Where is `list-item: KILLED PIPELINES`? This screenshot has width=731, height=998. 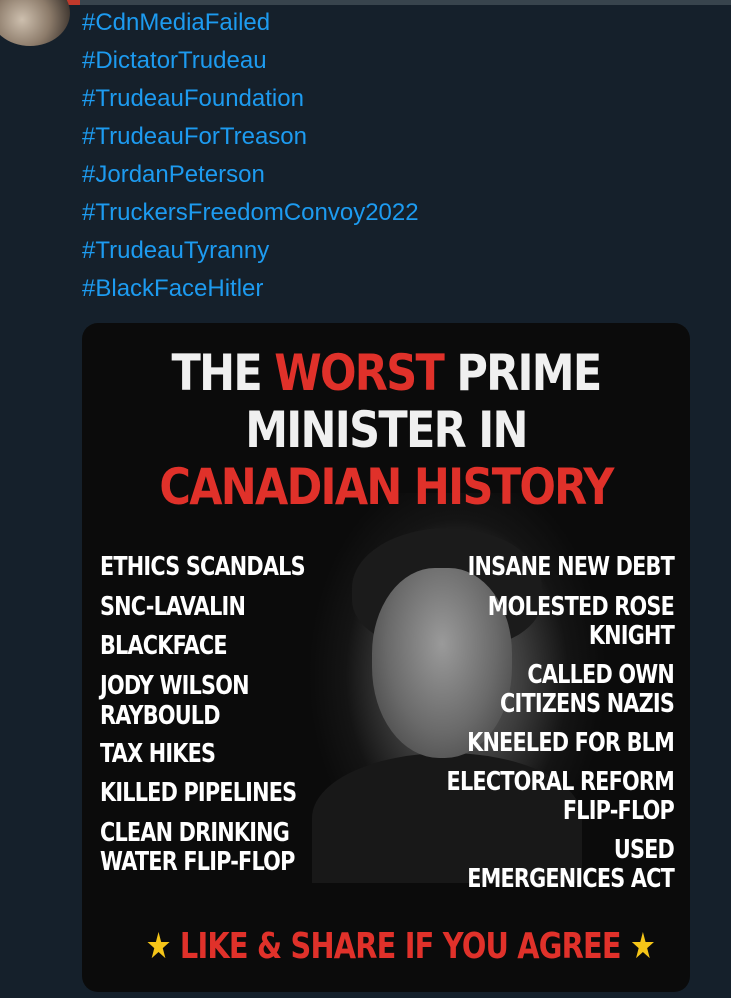 list-item: KILLED PIPELINES is located at coordinates (198, 793).